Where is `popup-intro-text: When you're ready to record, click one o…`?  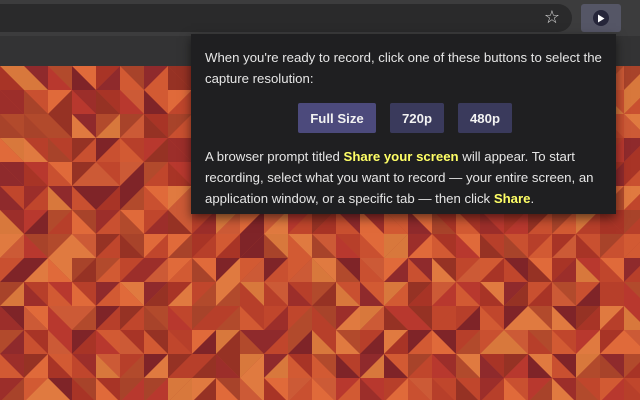 popup-intro-text: When you're ready to record, click one o… is located at coordinates (403, 68).